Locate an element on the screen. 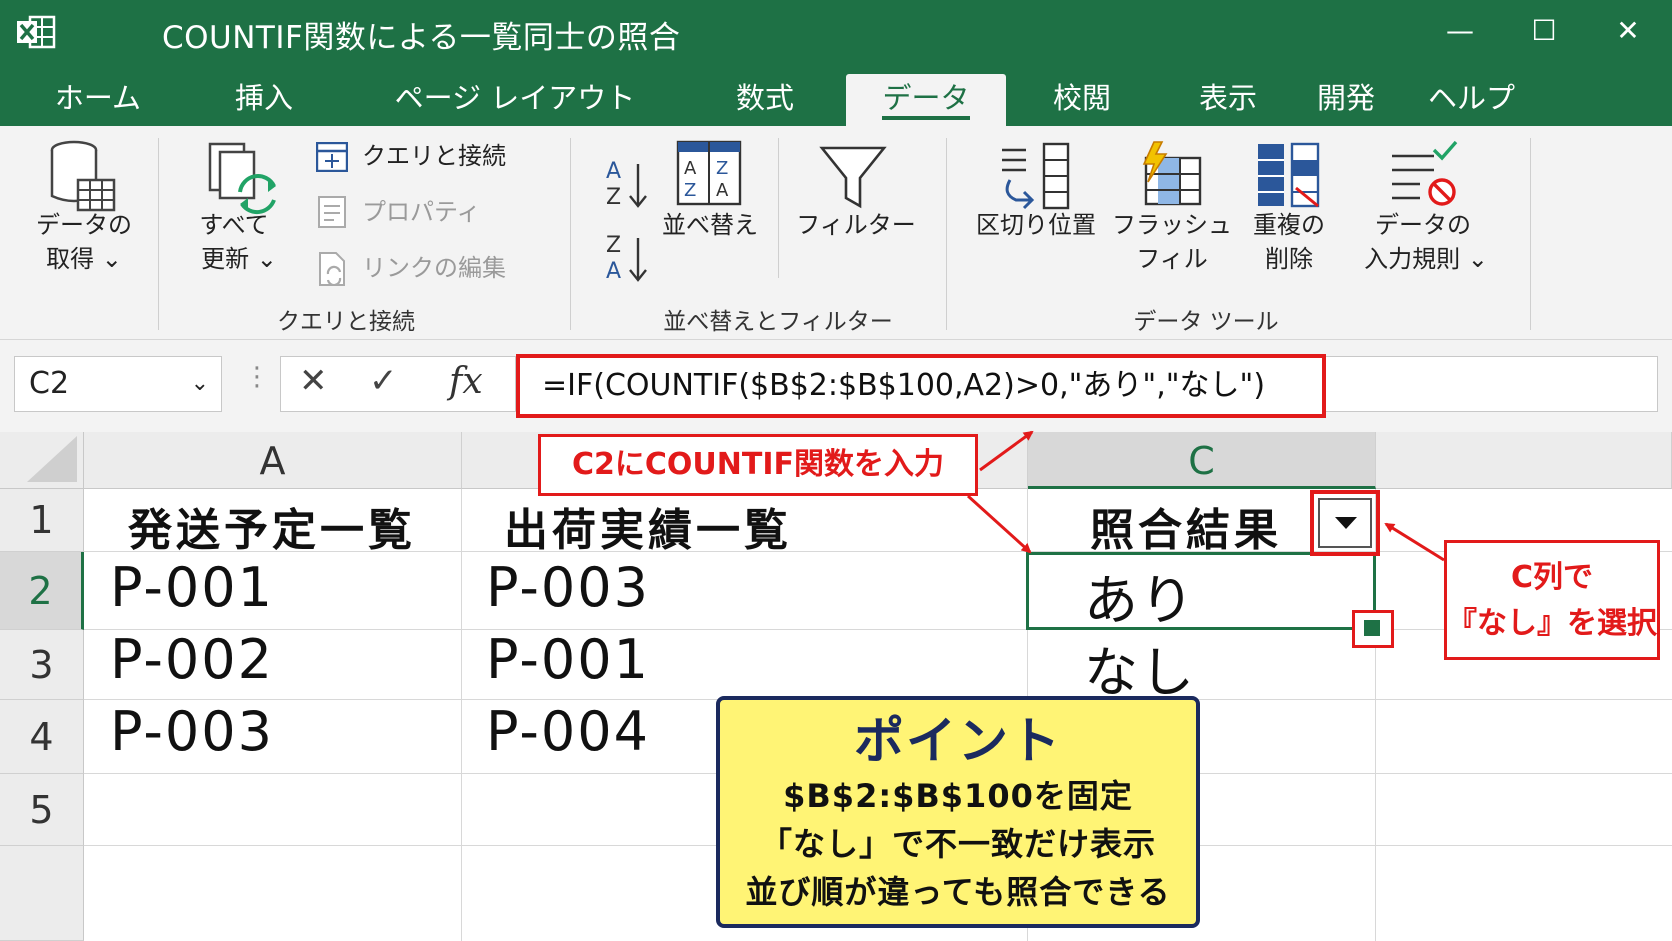  data-validation-icon is located at coordinates (1425, 173).